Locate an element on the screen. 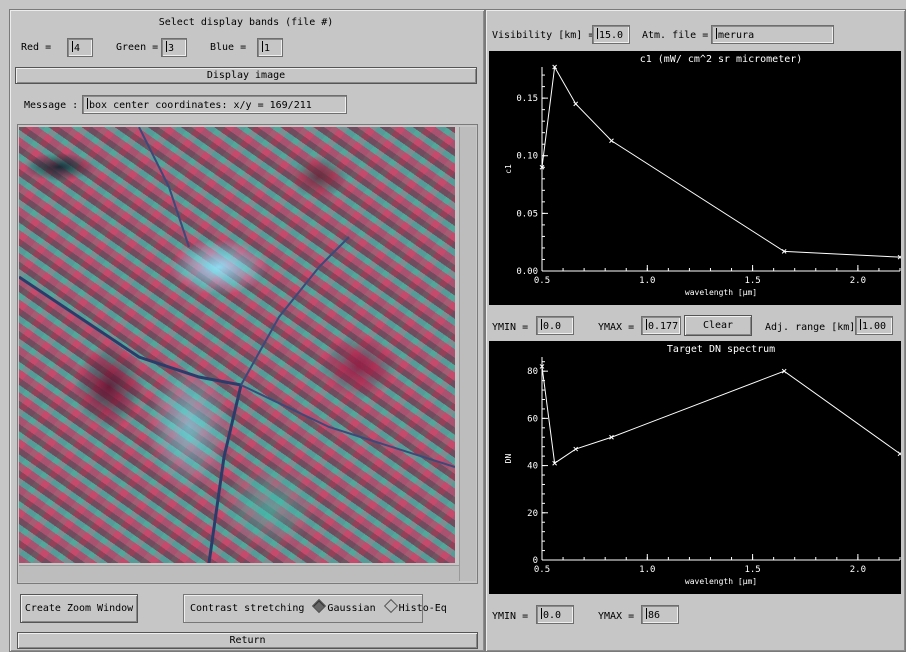 This screenshot has height=652, width=906. message-field: box center coordinates: x/y = 169/211 is located at coordinates (214, 104).